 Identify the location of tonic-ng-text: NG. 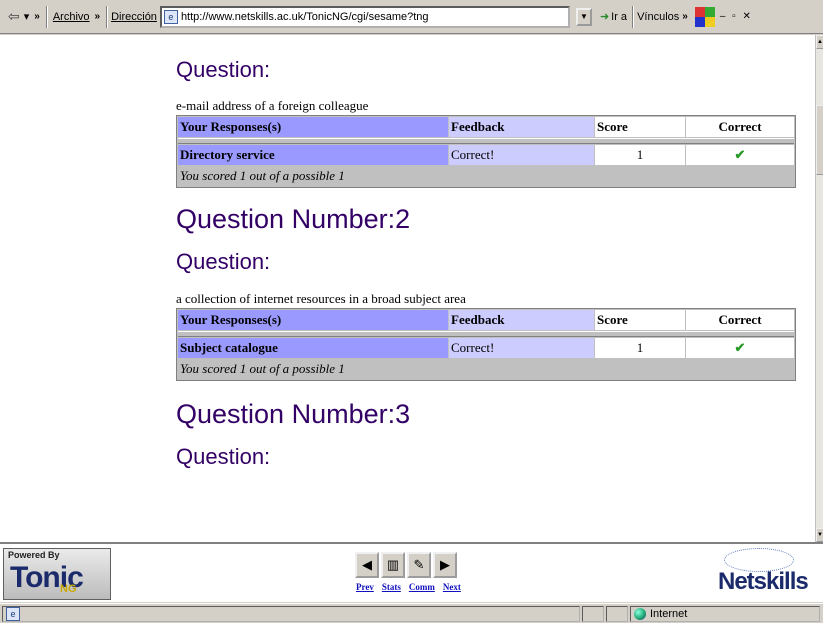
(68, 589).